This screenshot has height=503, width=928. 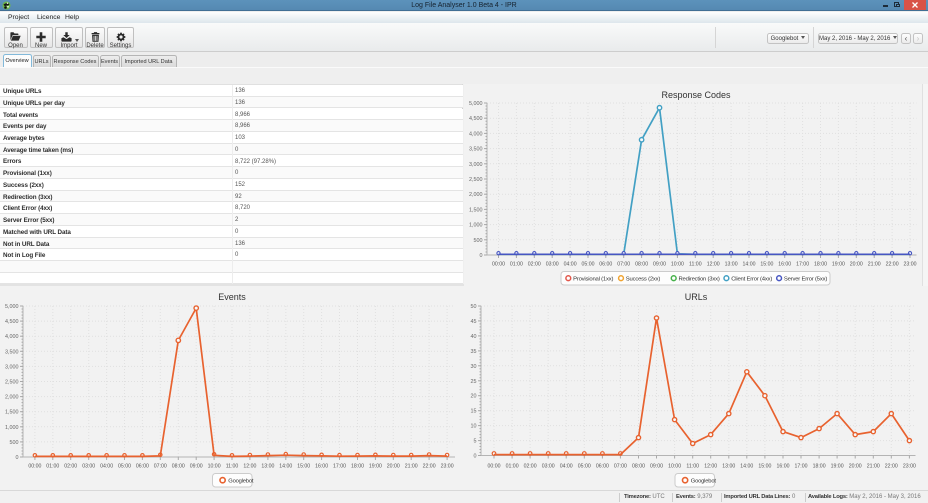 What do you see at coordinates (476, 150) in the screenshot?
I see `svg-text: 3,500` at bounding box center [476, 150].